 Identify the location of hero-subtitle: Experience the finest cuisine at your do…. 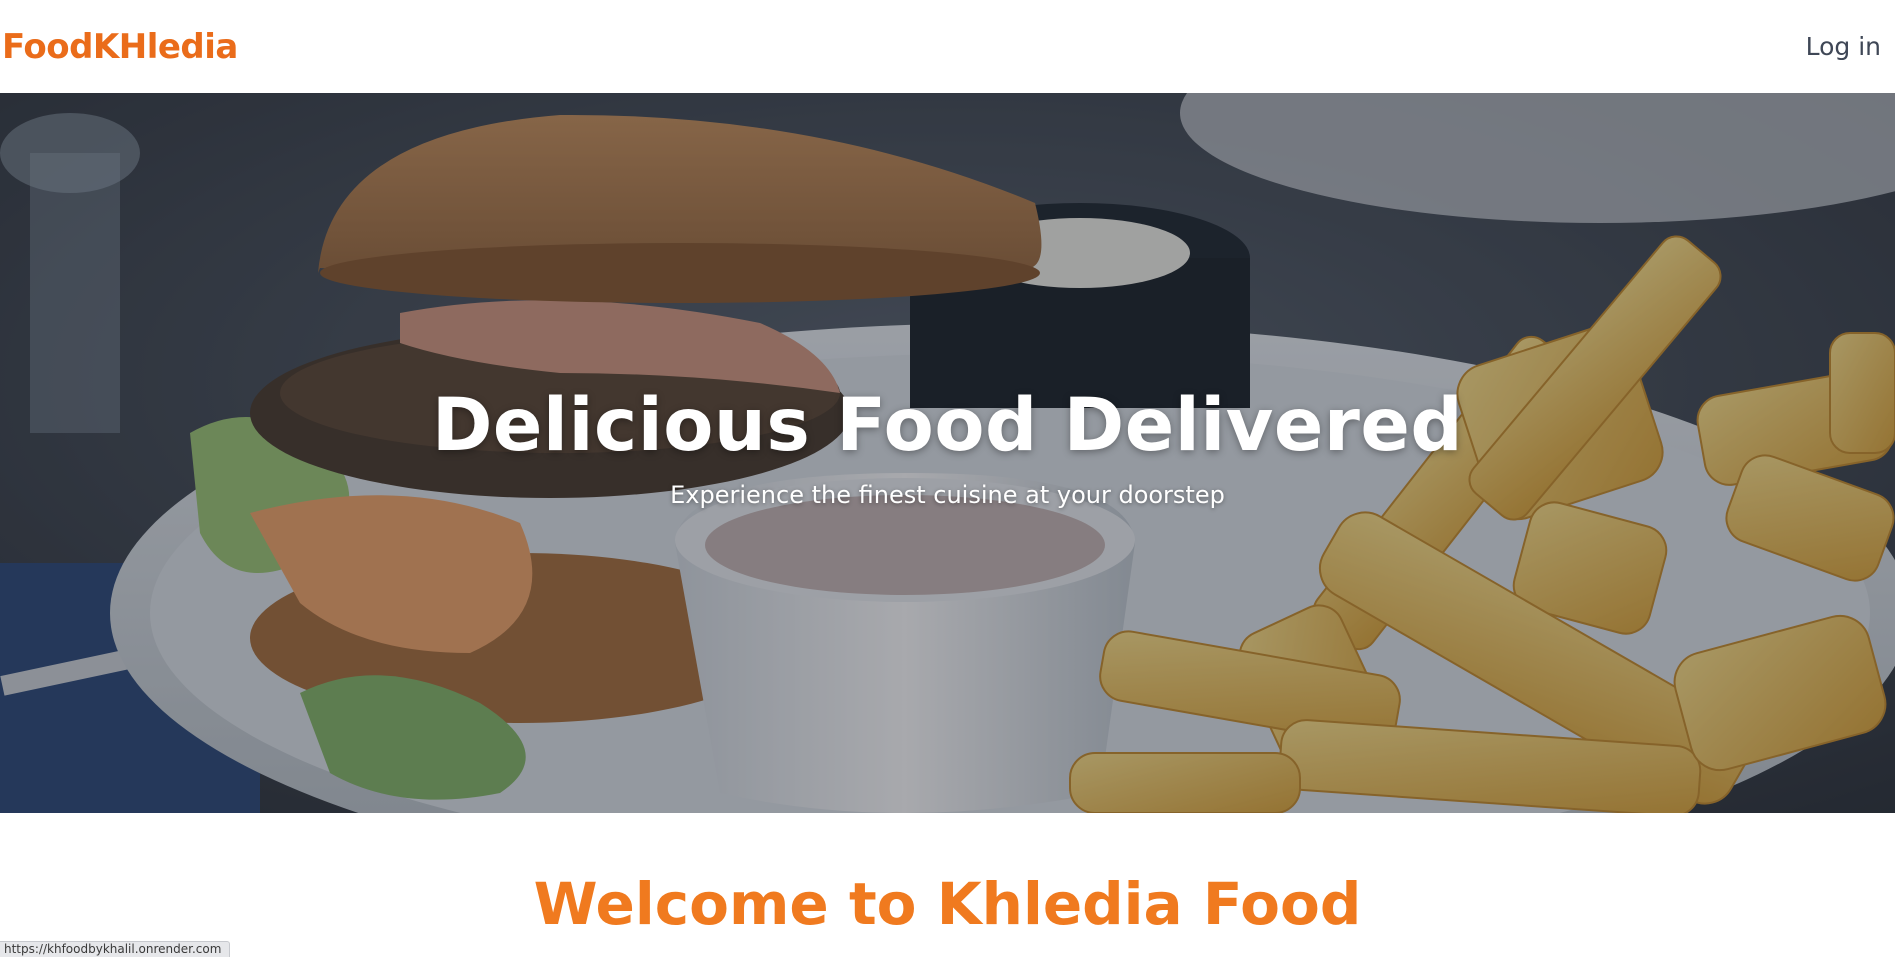
(947, 495).